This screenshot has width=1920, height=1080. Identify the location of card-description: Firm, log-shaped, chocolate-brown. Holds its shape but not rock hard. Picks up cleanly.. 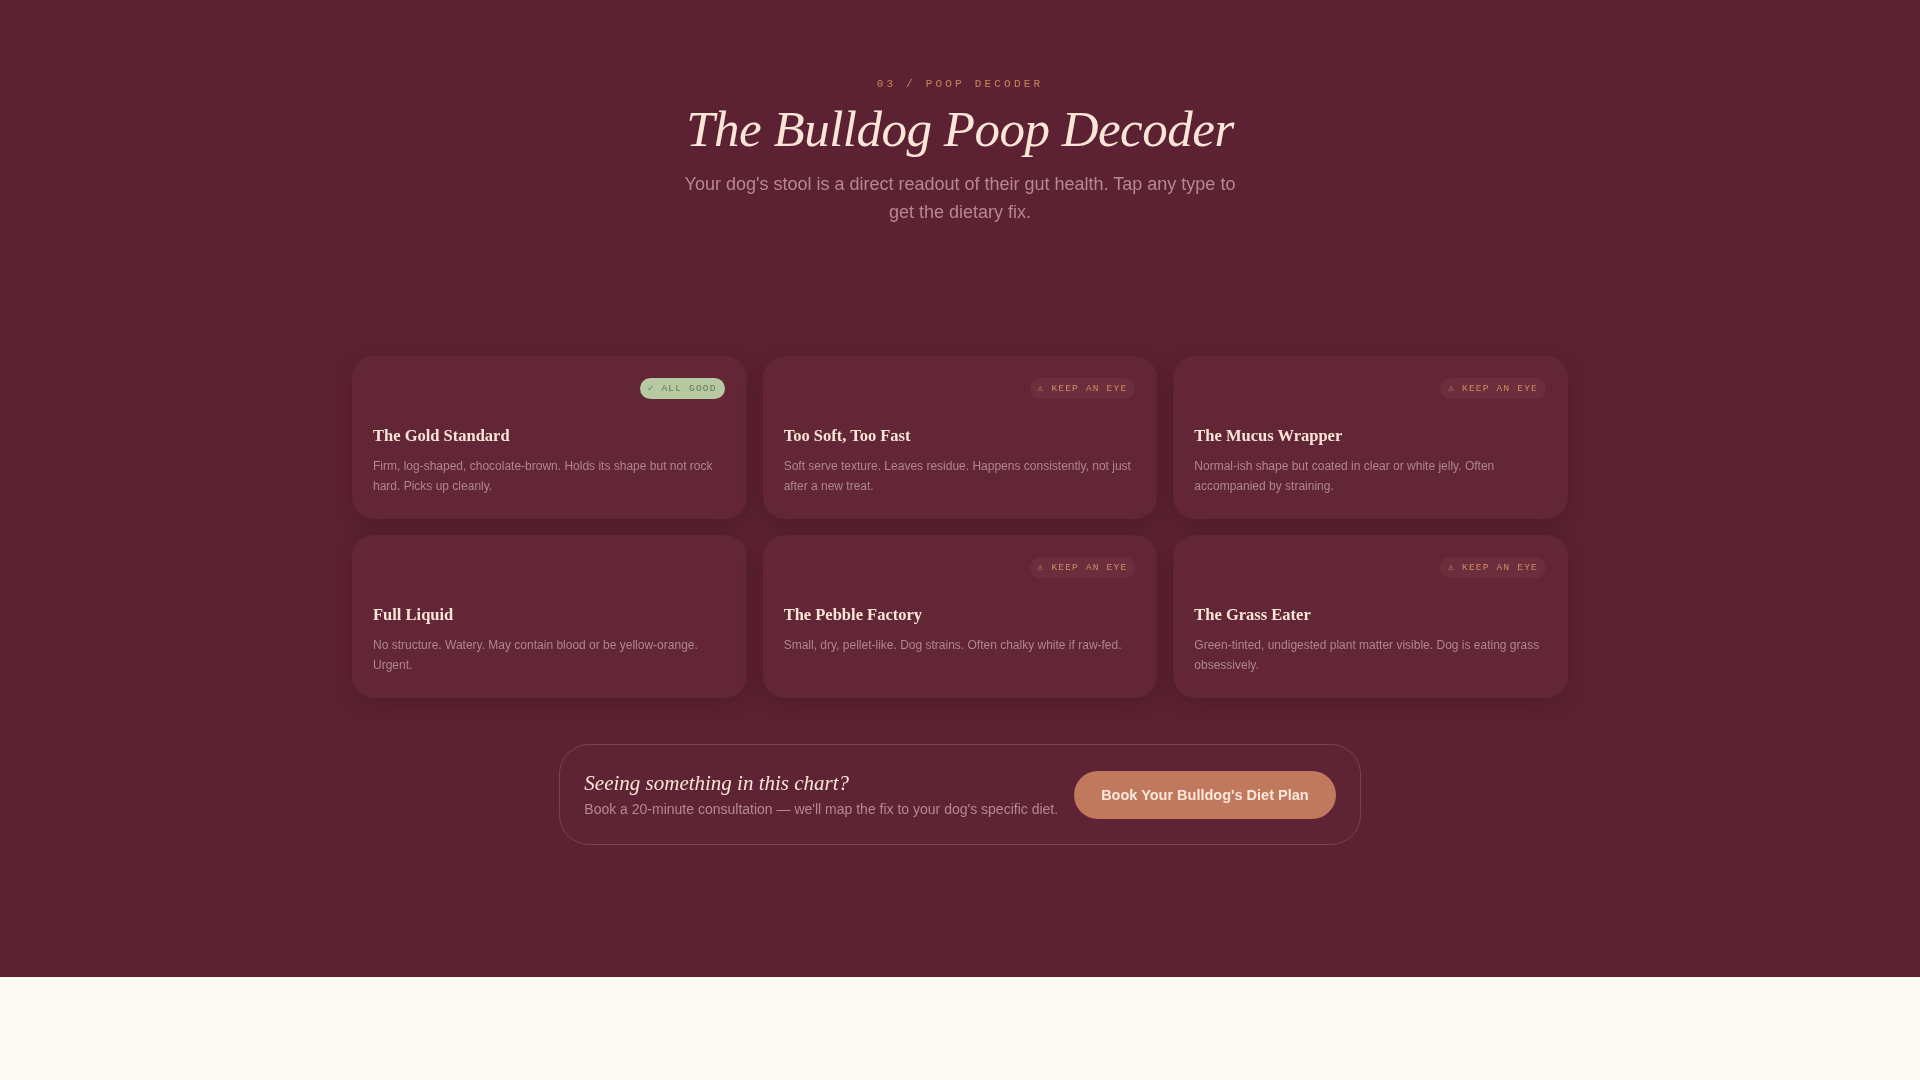
(543, 476).